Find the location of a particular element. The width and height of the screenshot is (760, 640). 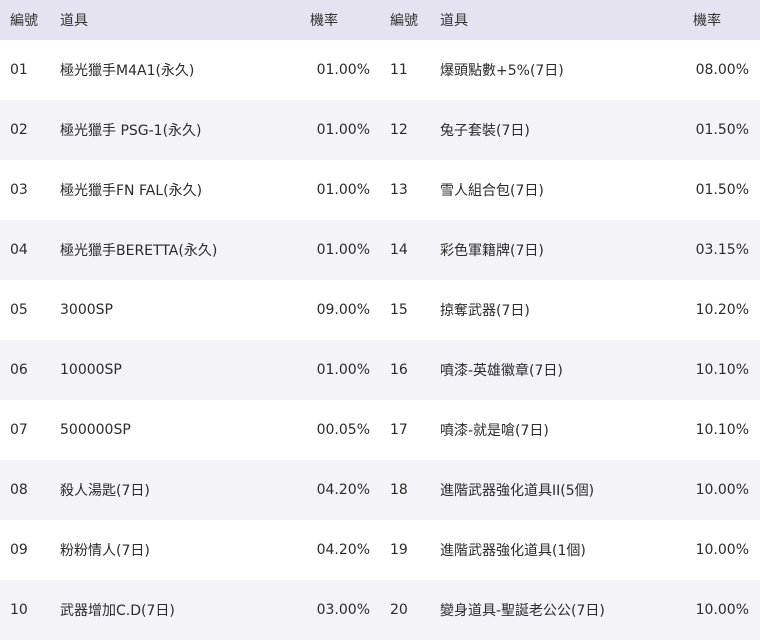

item-name: 爆頭點數+5%(7日) is located at coordinates (502, 71).